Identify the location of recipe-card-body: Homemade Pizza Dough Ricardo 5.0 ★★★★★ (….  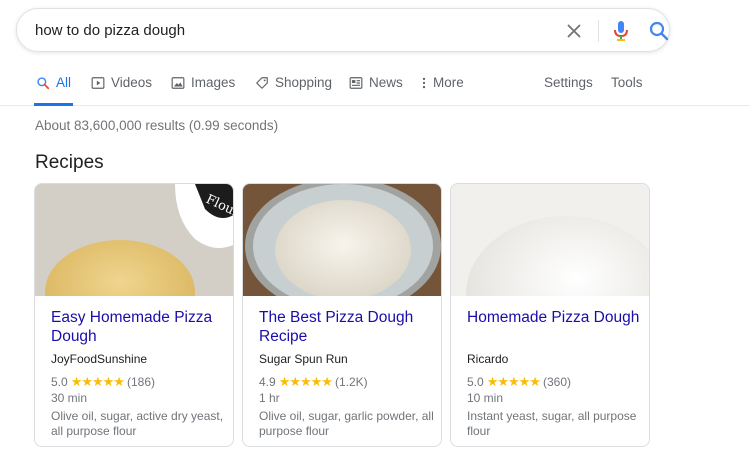
(555, 373).